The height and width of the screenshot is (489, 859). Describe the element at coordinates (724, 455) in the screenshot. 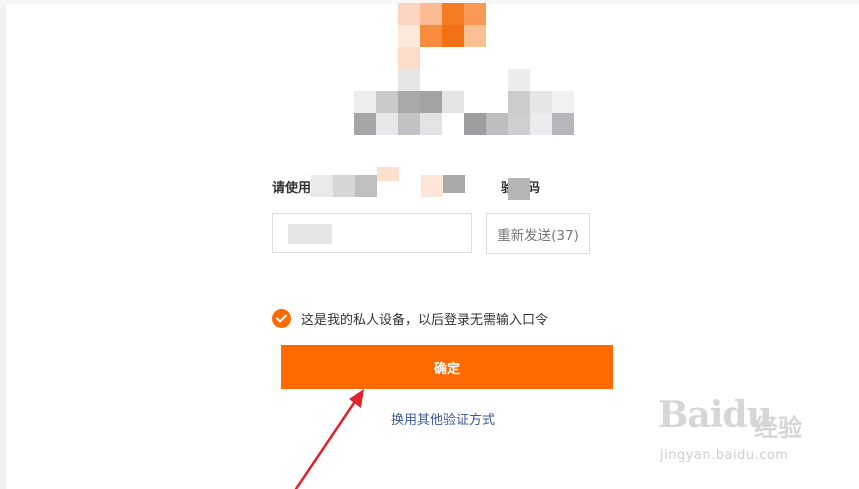

I see `watermark-url: jingyan.baidu.com` at that location.